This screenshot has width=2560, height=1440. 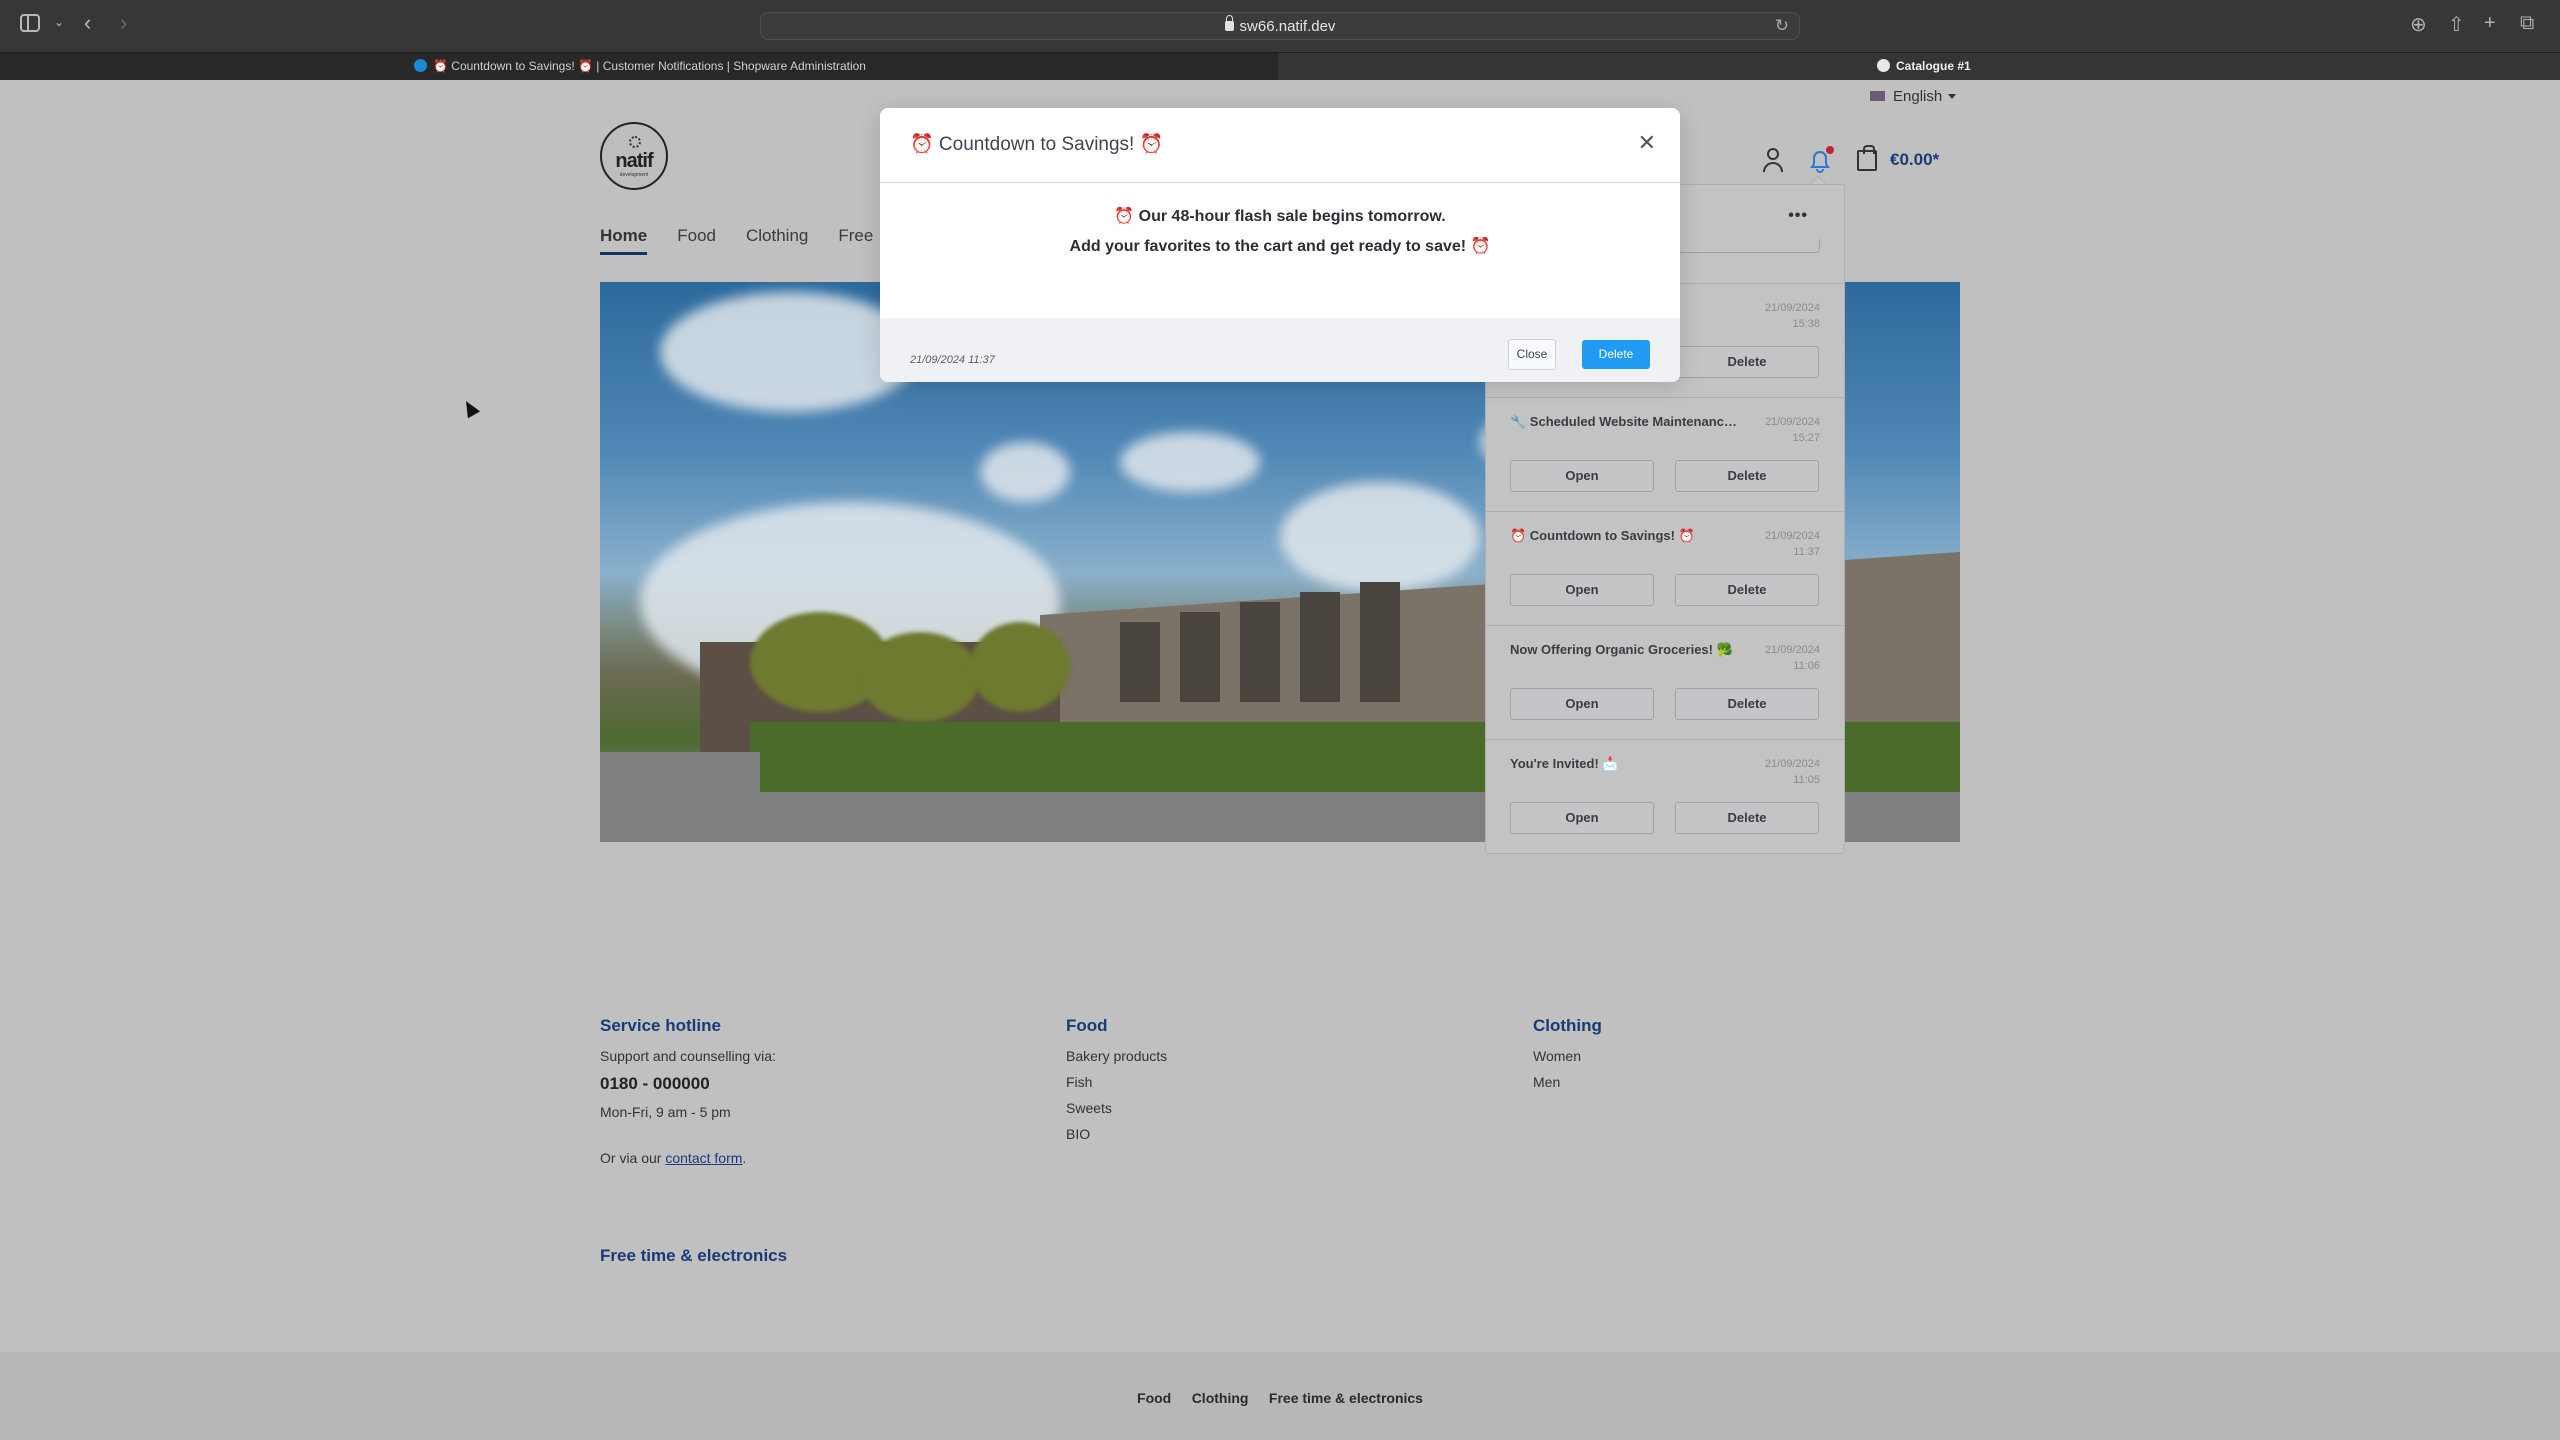 What do you see at coordinates (1280, 350) in the screenshot?
I see `modal-footer: 21/09/2024 11:37 Close Delete` at bounding box center [1280, 350].